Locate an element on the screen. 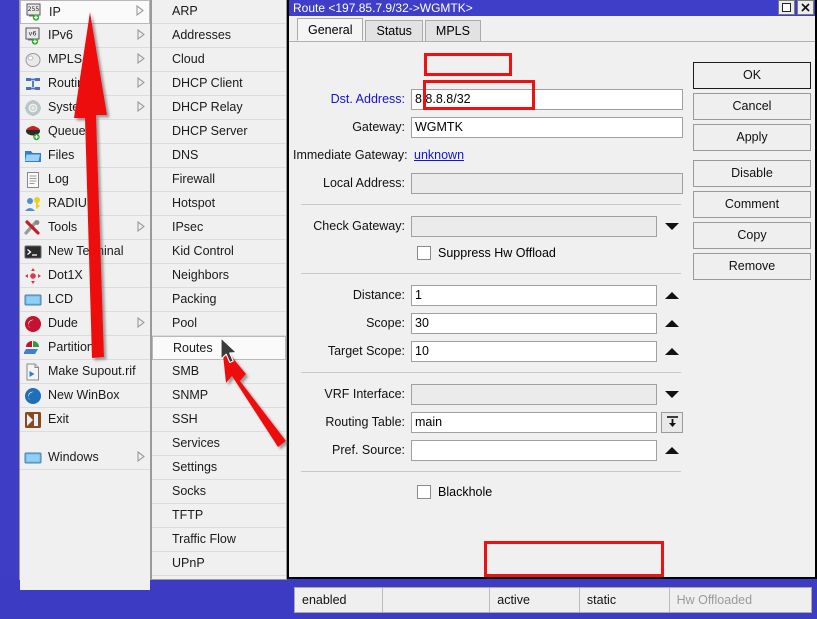 The image size is (817, 619). tab-status: Status is located at coordinates (394, 30).